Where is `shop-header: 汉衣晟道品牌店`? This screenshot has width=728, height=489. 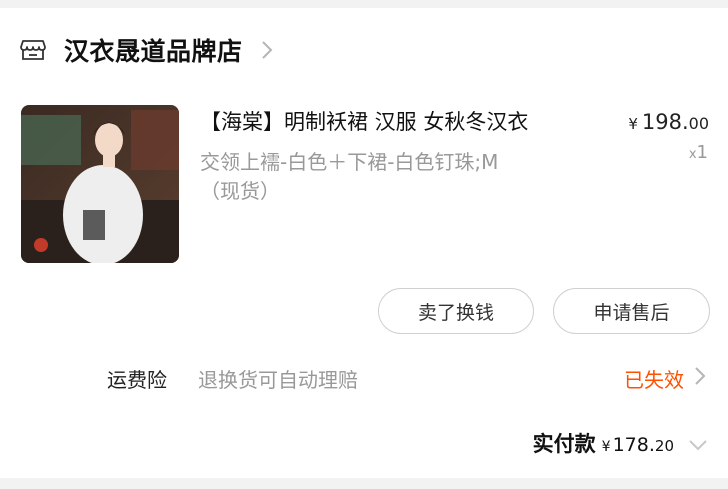
shop-header: 汉衣晟道品牌店 is located at coordinates (146, 50).